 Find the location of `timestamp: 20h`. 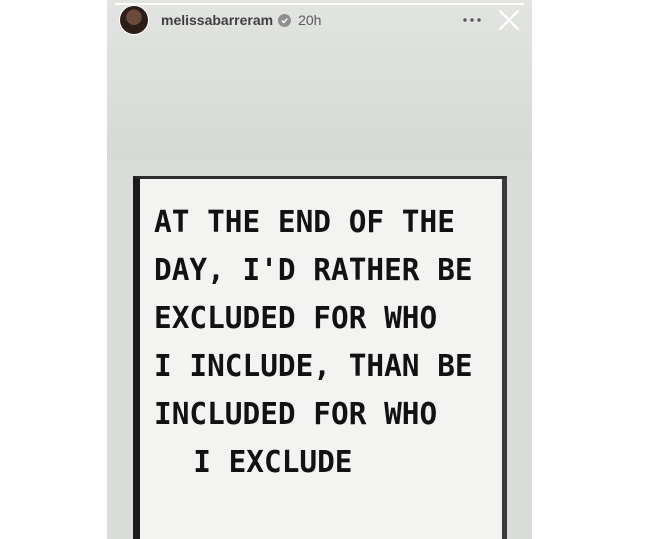

timestamp: 20h is located at coordinates (310, 20).